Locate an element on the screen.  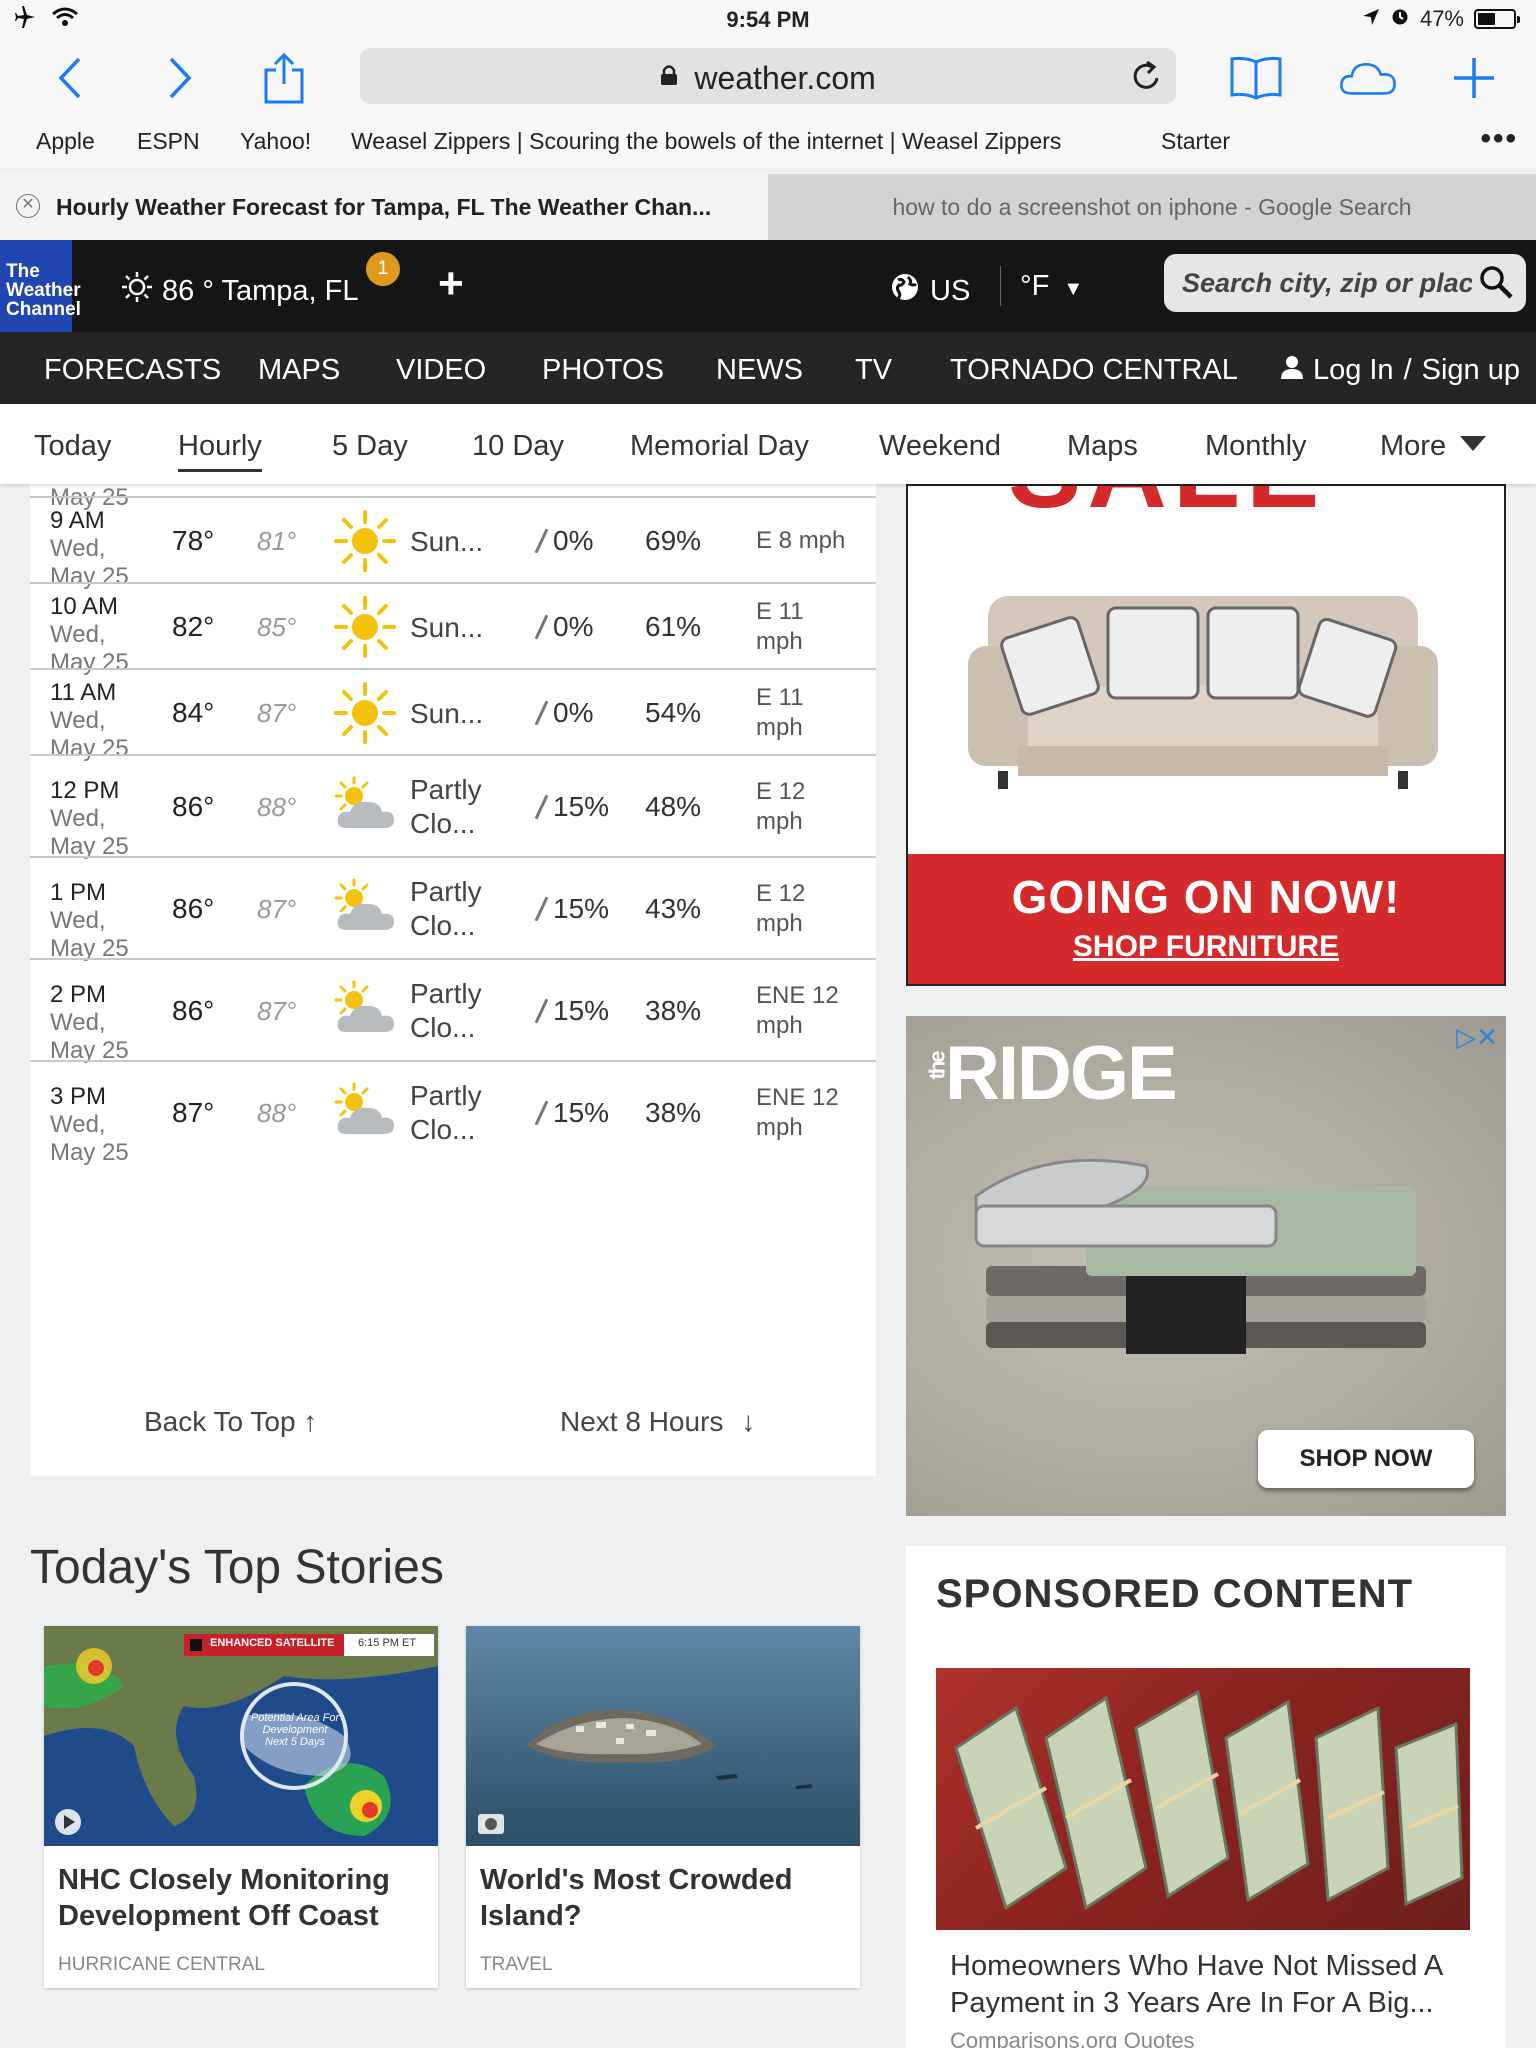
row-time: 3 PM is located at coordinates (78, 1096).